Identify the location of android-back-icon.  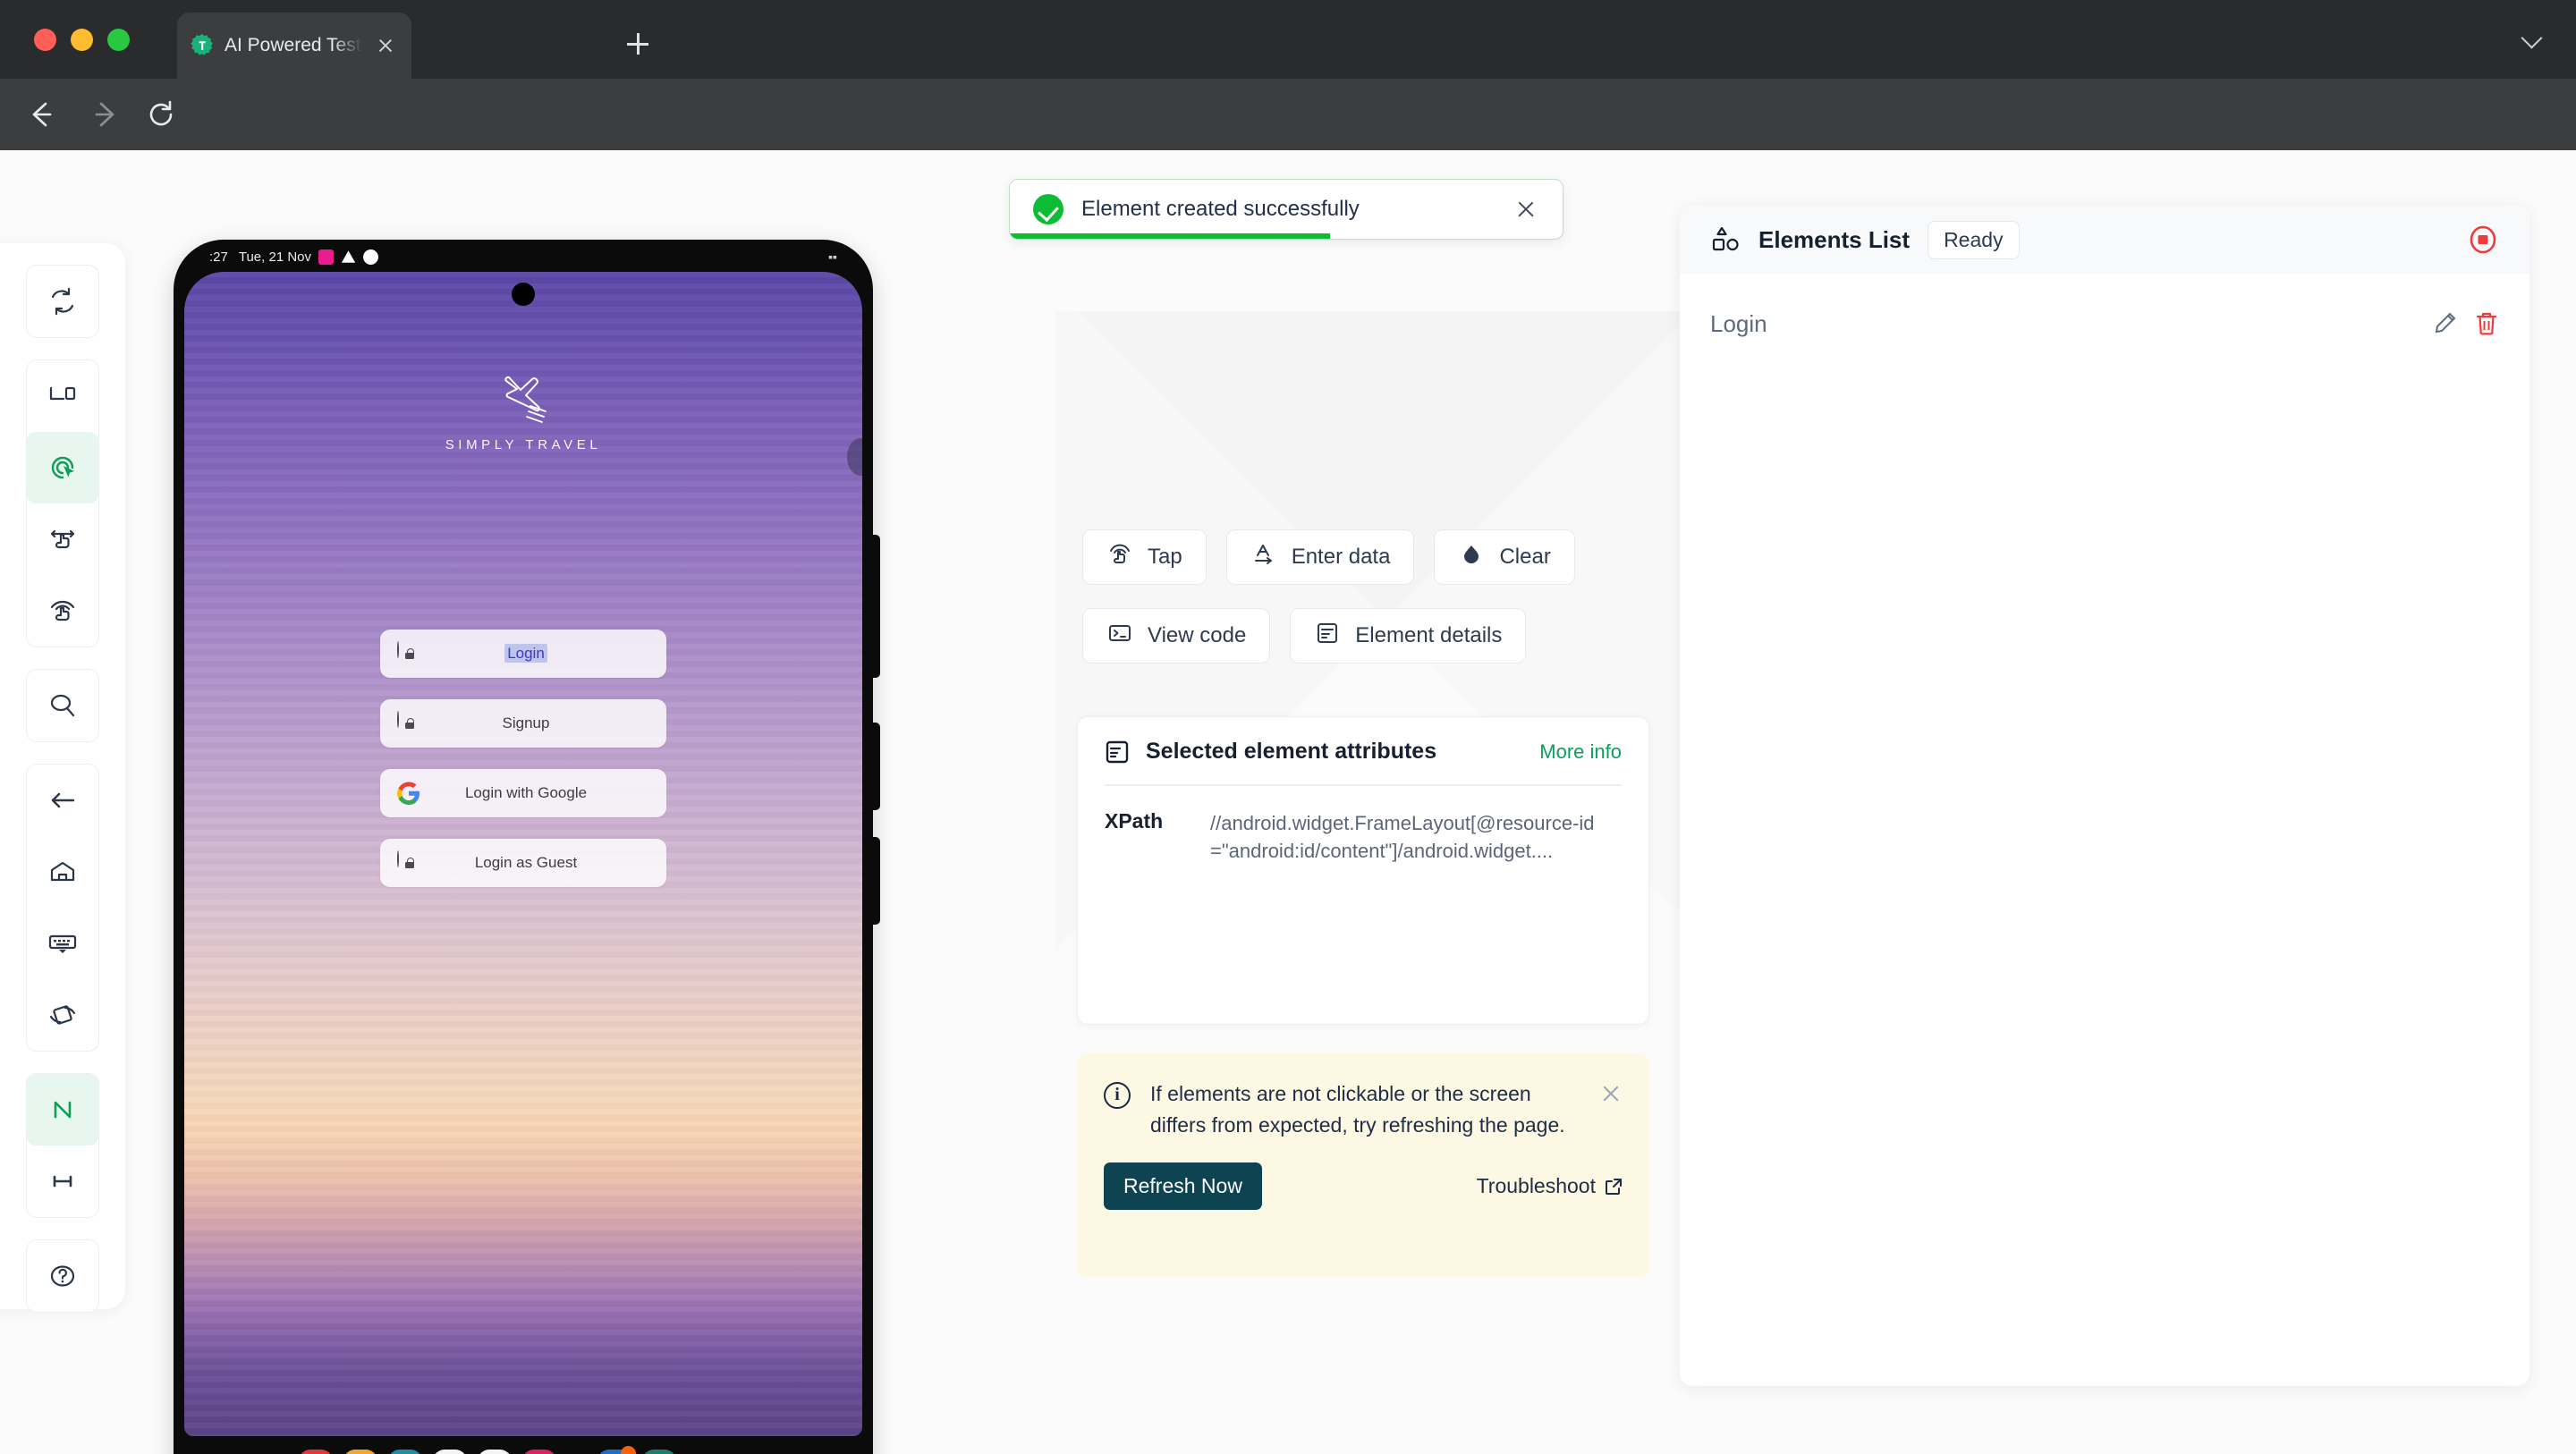
(62, 801).